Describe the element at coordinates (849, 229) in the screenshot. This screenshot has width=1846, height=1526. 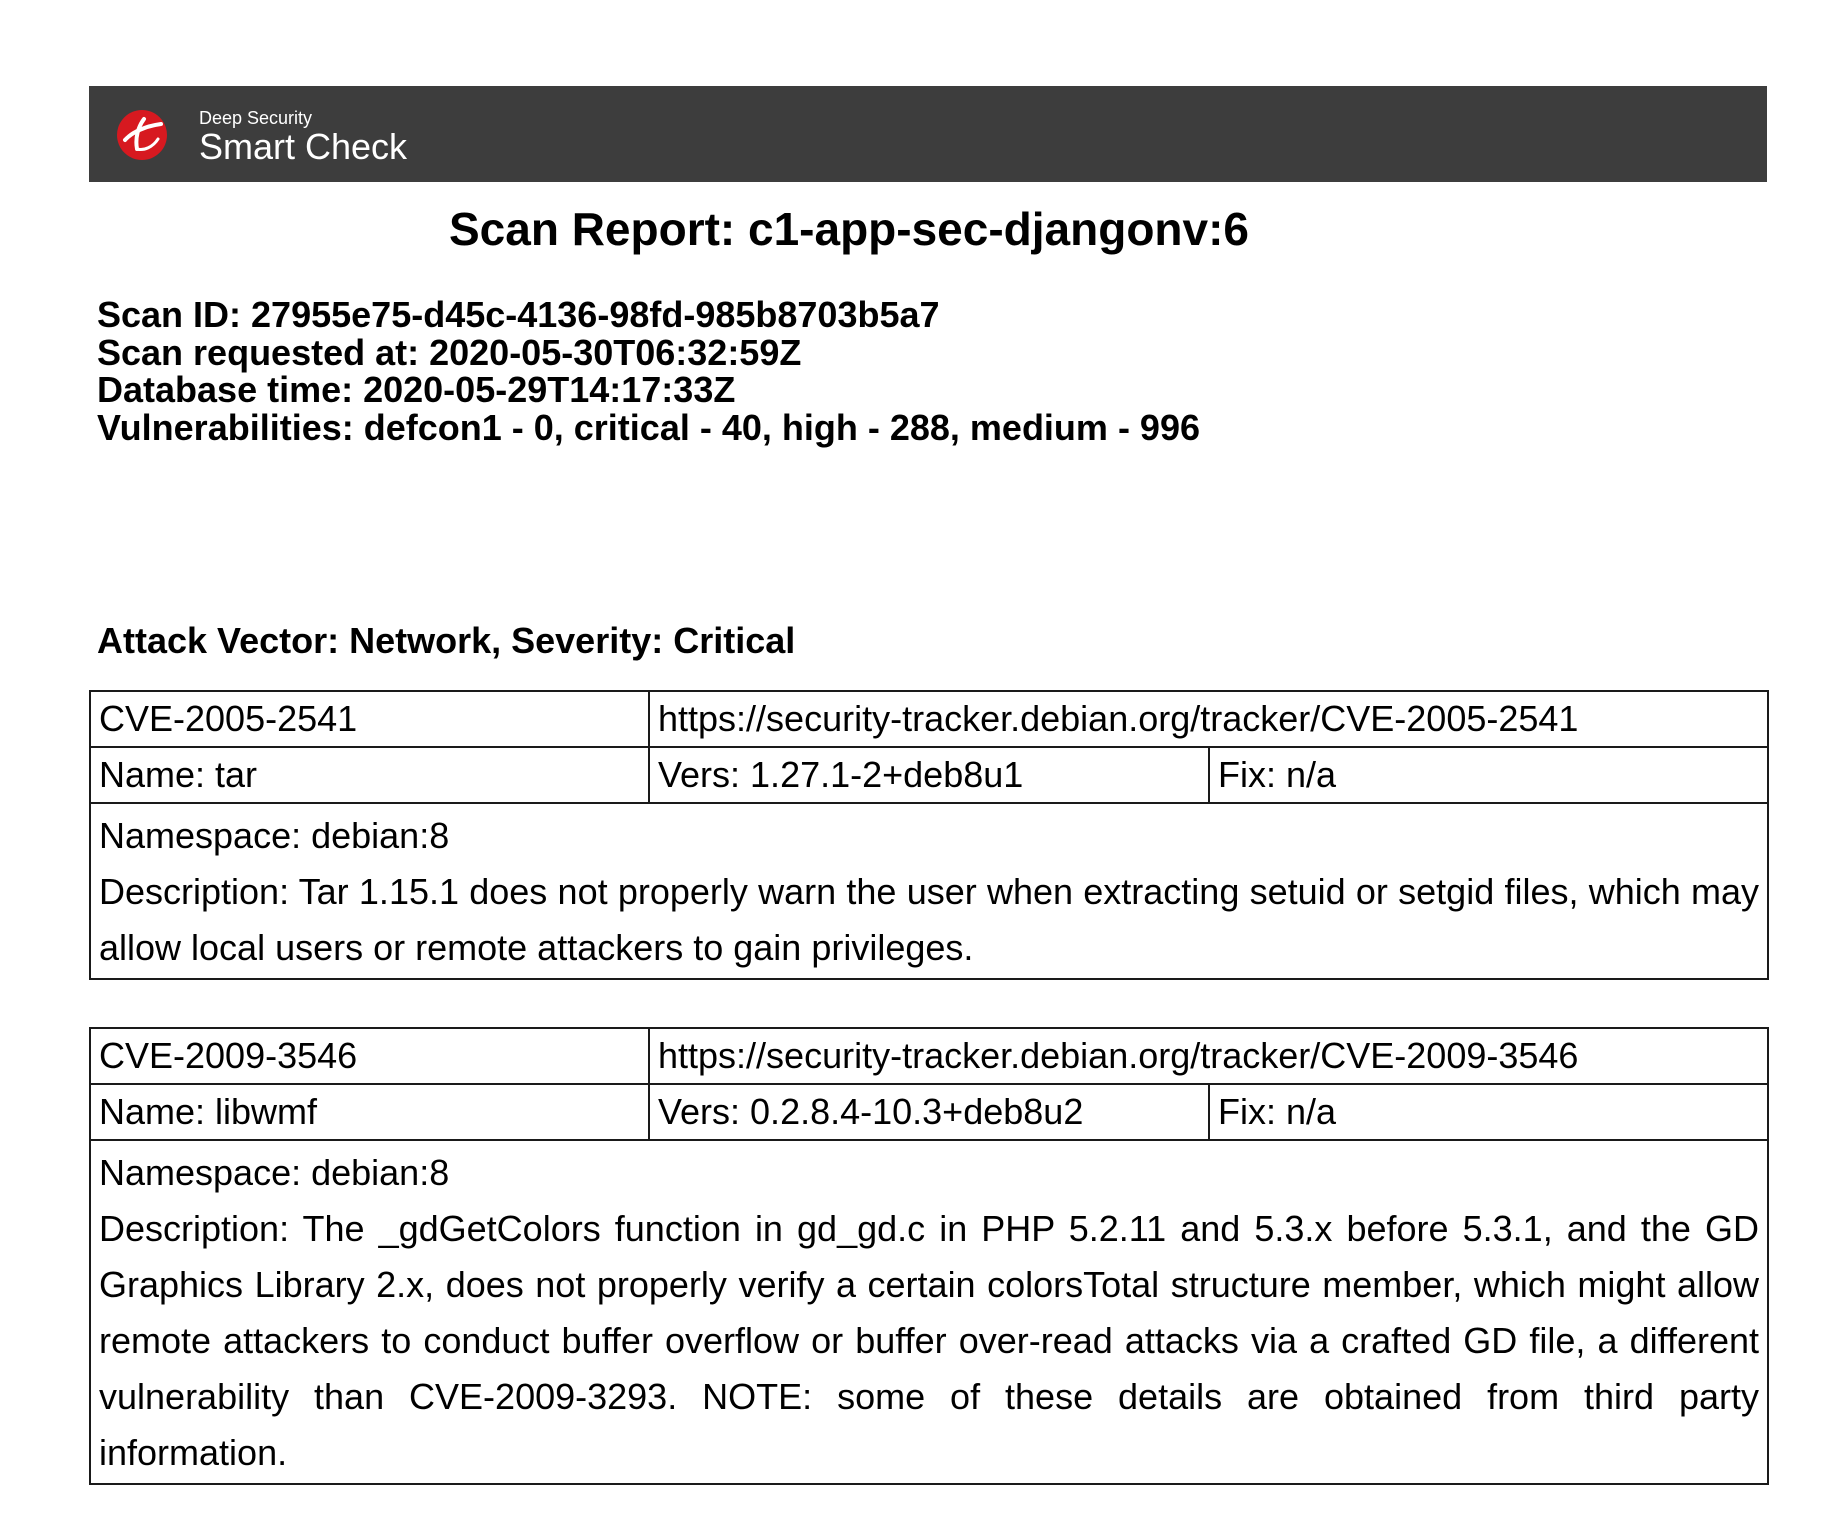
I see `page-title: Scan Report: c1-app-sec-djangonv:6` at that location.